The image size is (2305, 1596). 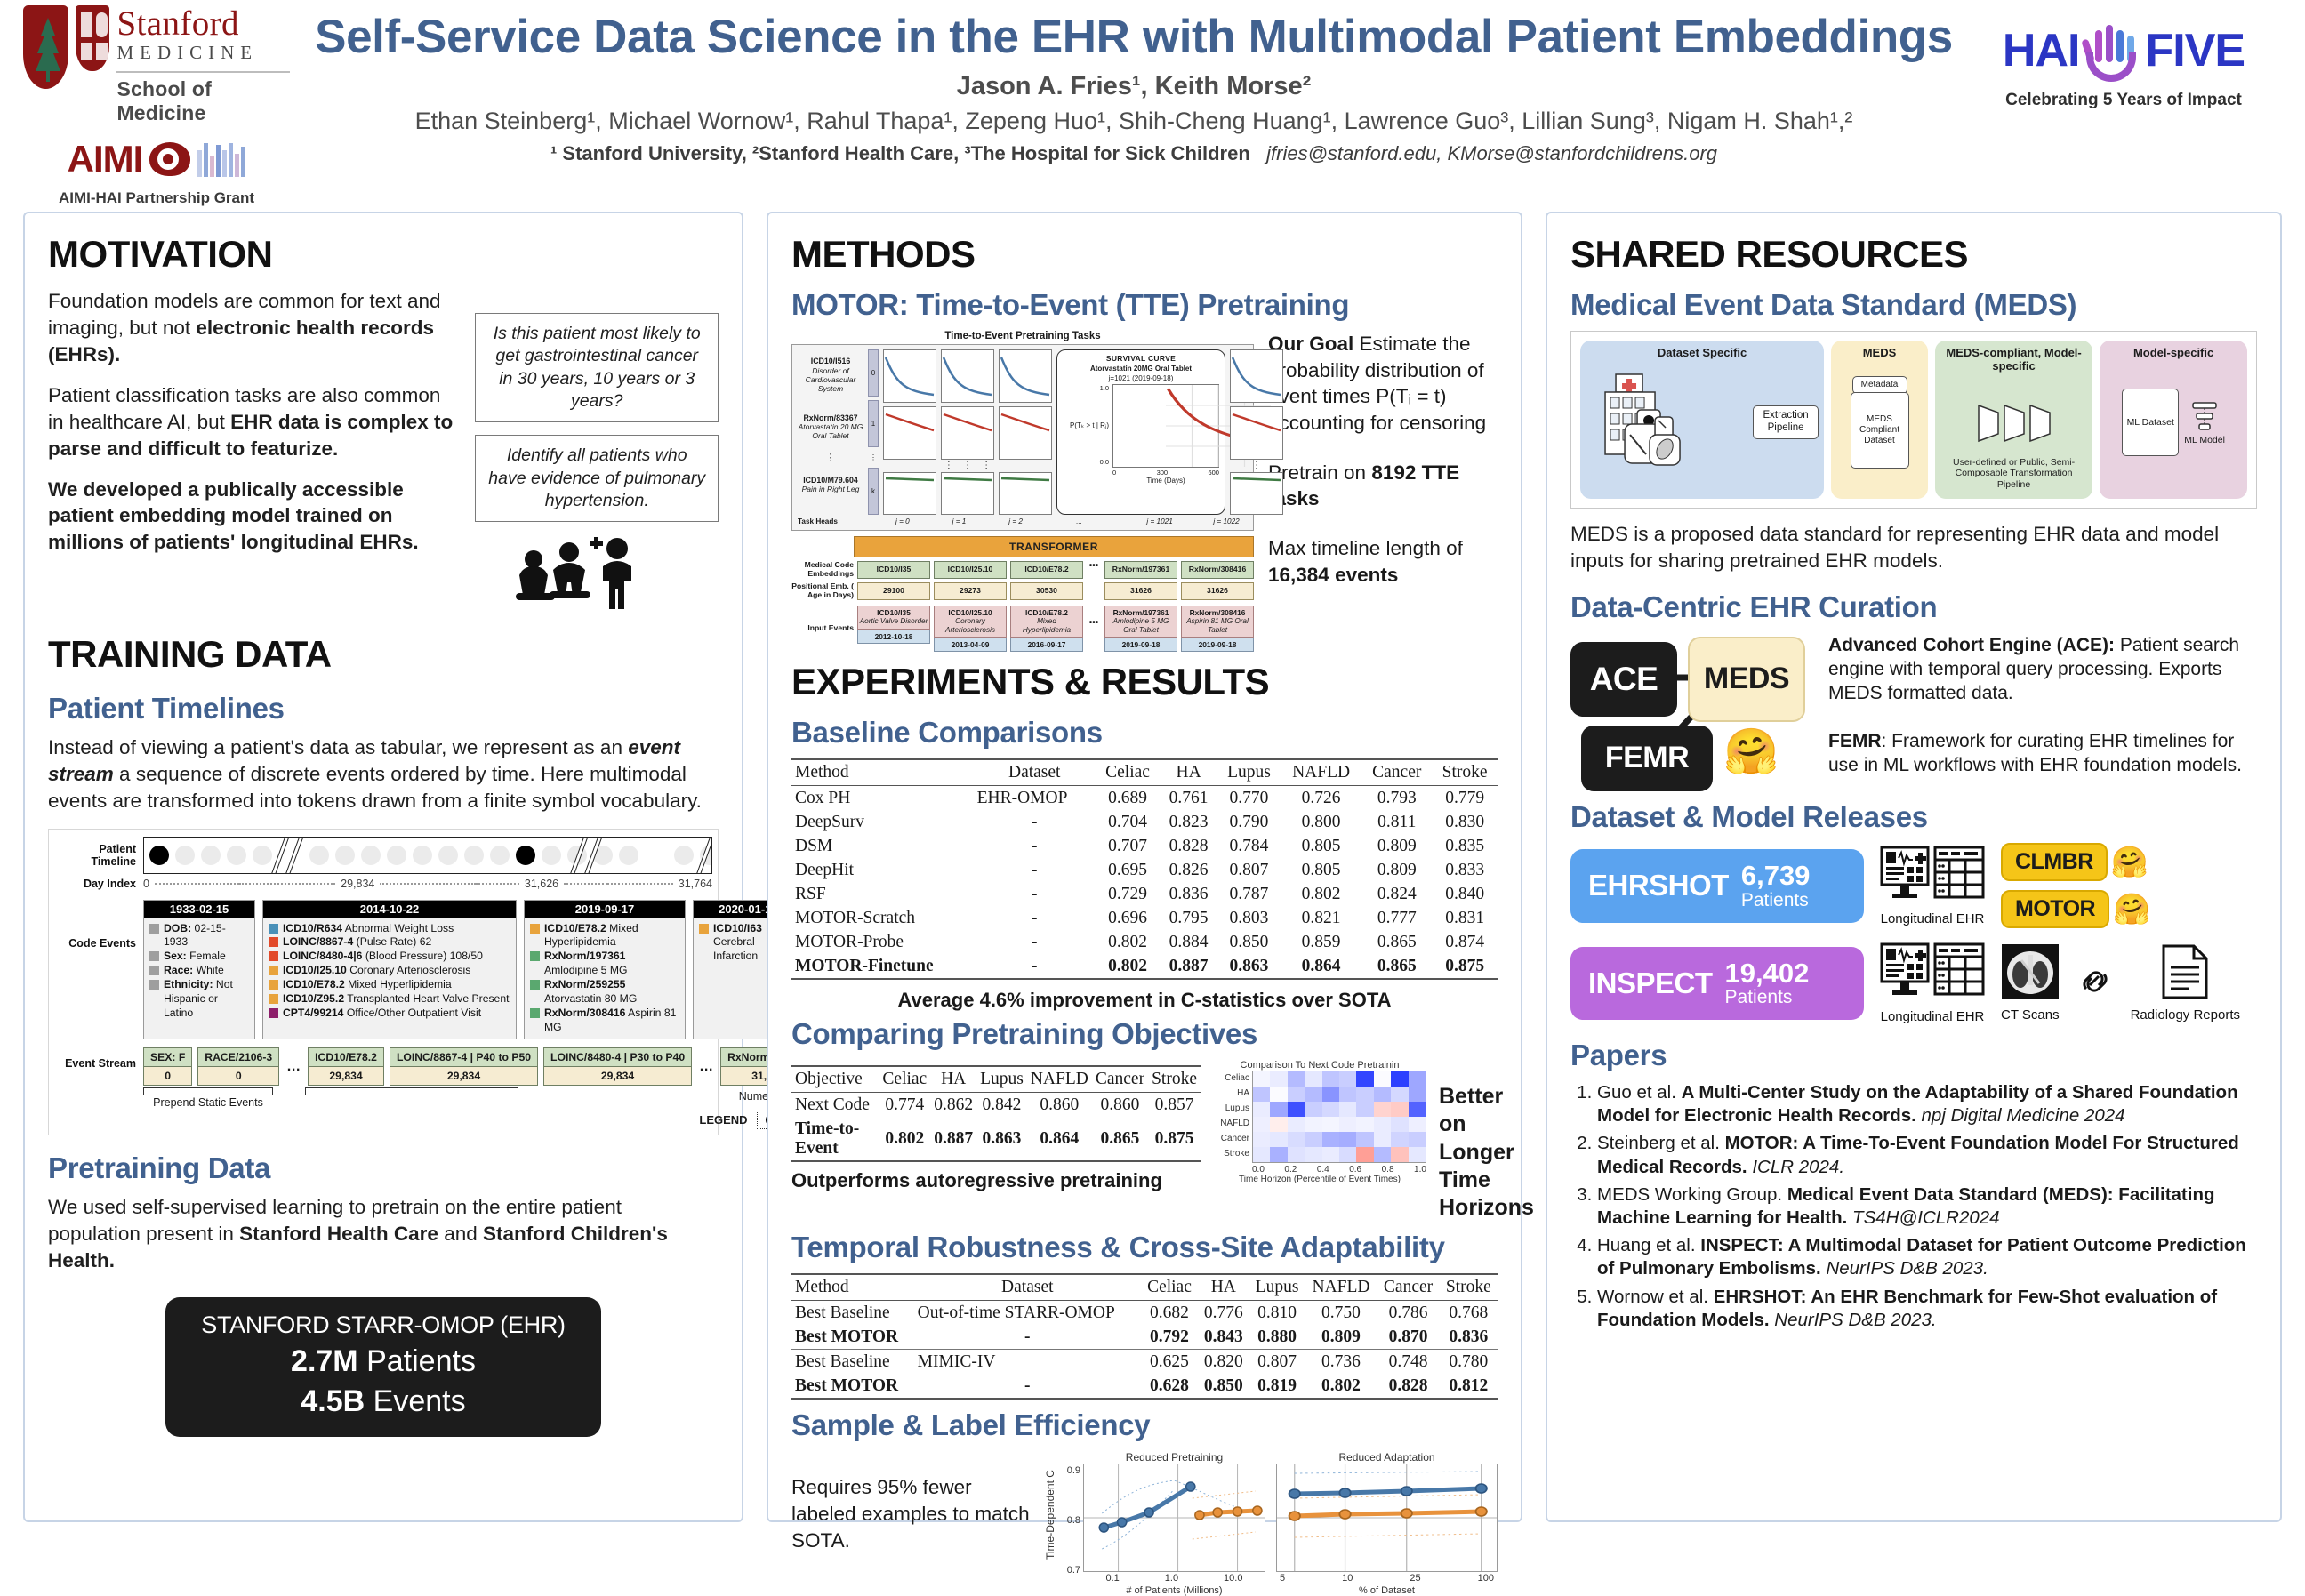 I want to click on table-cell: Best Baseline, so click(x=842, y=1312).